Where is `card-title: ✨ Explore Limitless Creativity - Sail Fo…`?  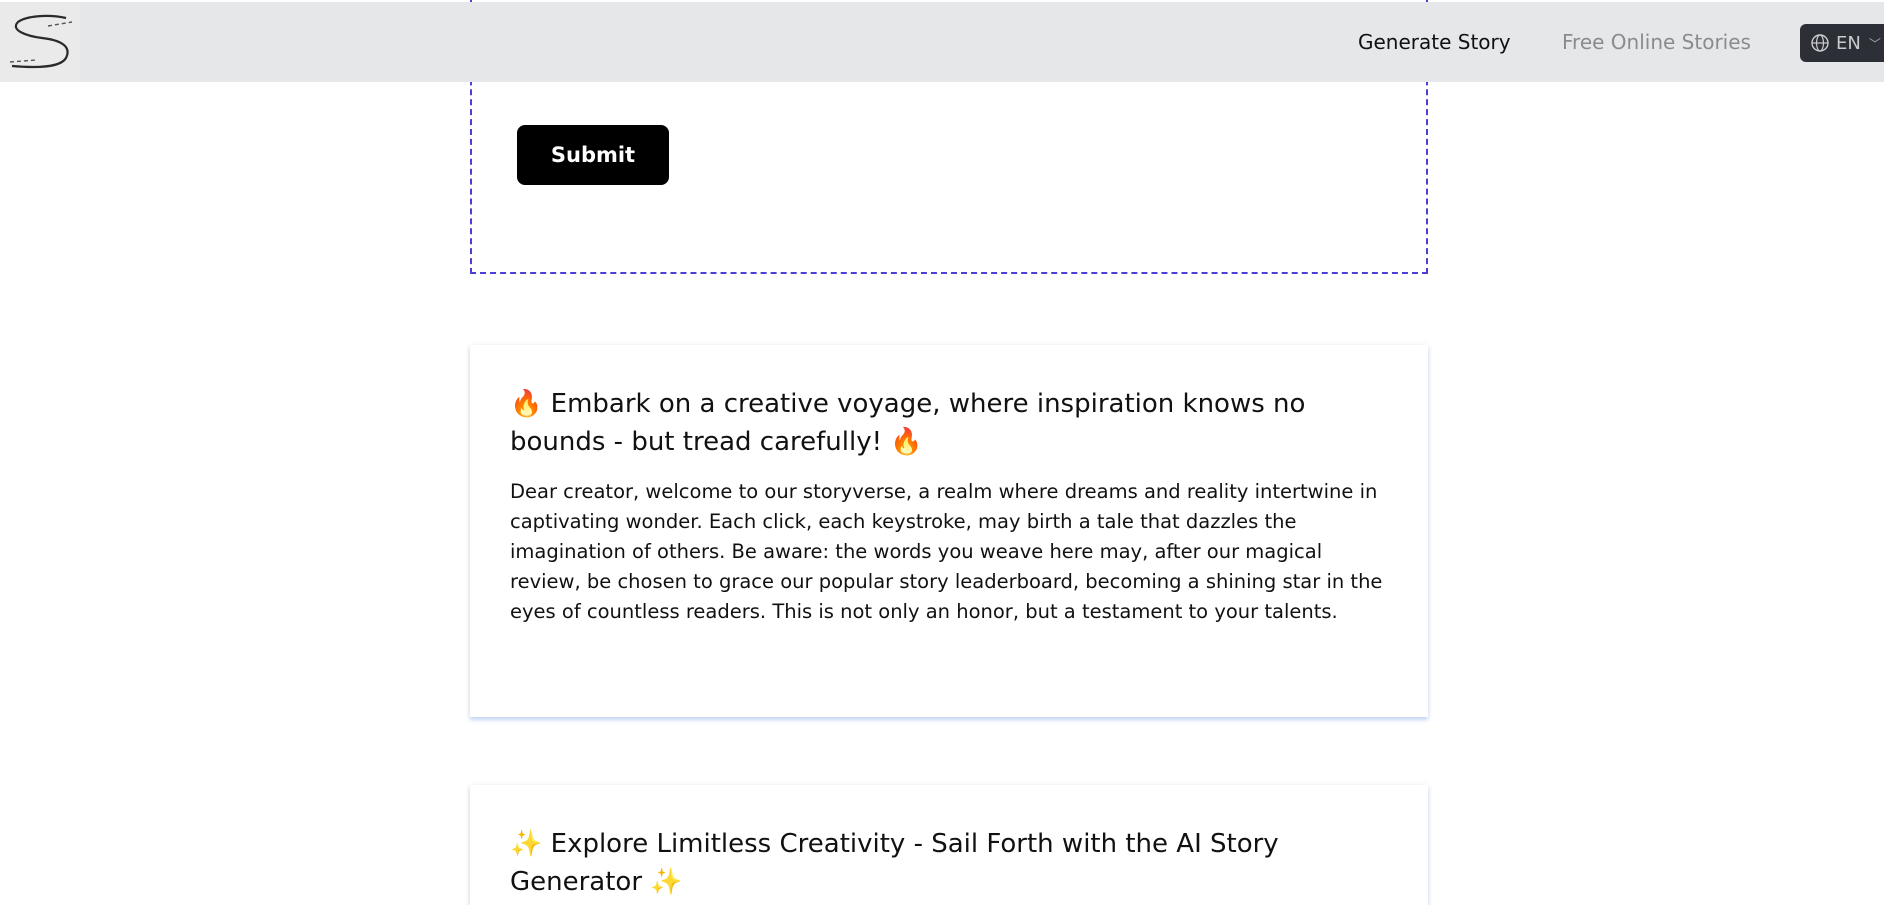 card-title: ✨ Explore Limitless Creativity - Sail Fo… is located at coordinates (894, 863).